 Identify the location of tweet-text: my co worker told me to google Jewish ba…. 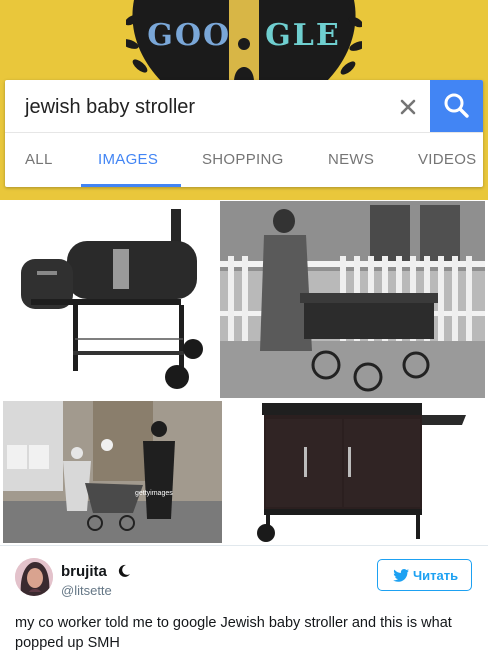
(233, 633).